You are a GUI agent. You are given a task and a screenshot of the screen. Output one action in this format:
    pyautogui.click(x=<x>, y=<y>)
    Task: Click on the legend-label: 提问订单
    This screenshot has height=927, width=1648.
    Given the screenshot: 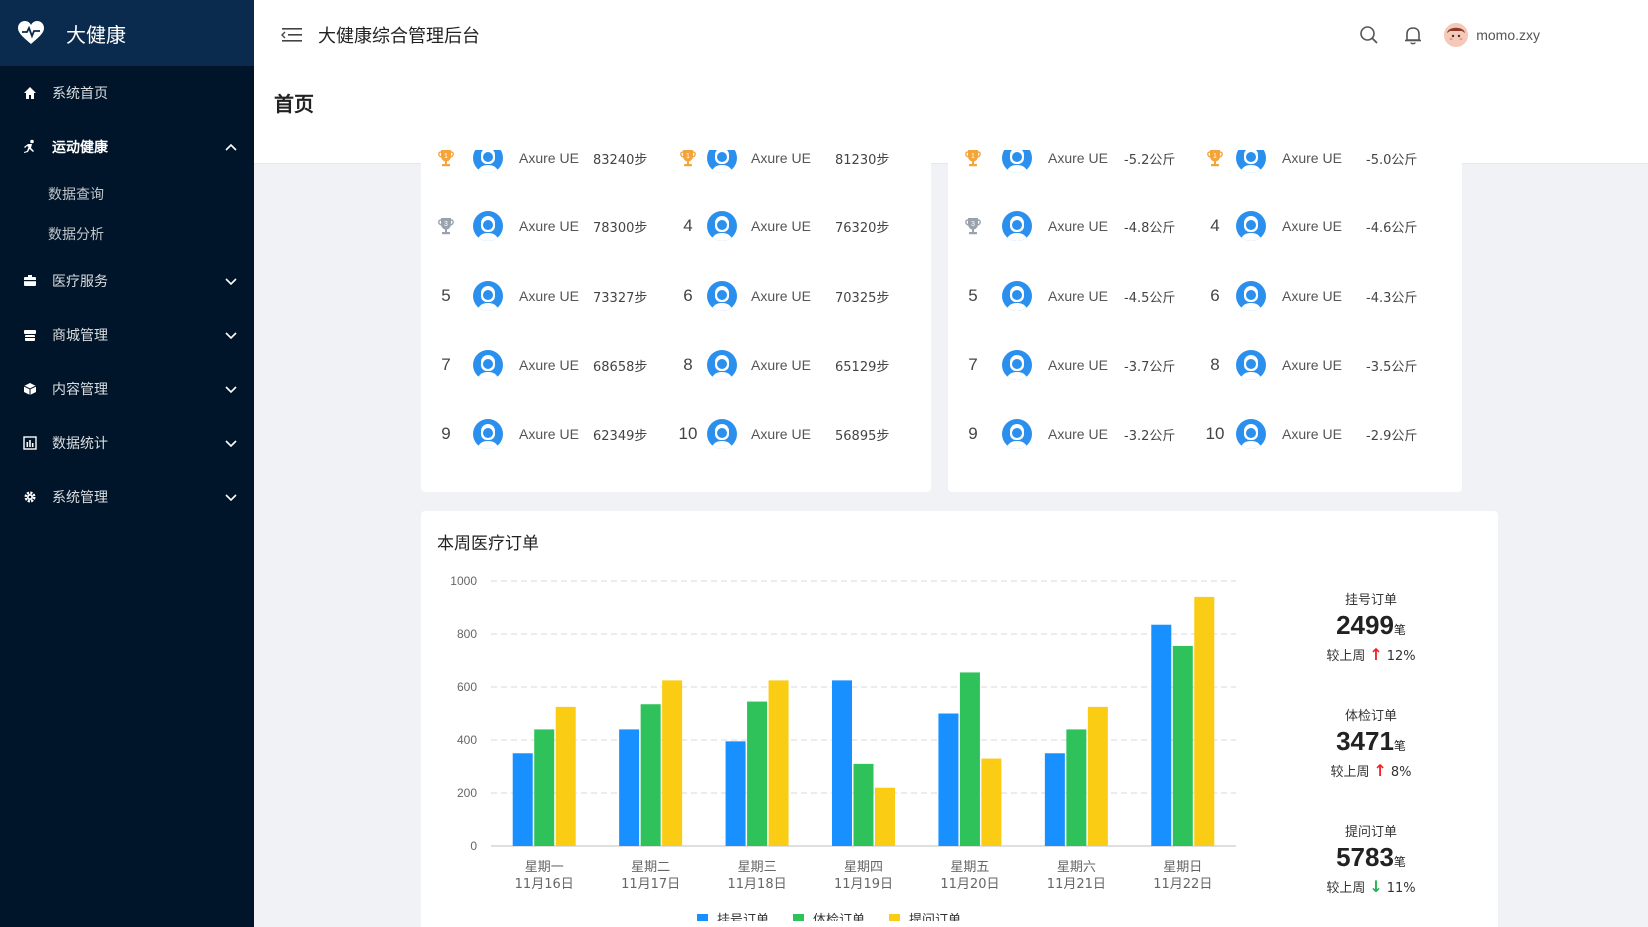 What is the action you would take?
    pyautogui.click(x=935, y=916)
    